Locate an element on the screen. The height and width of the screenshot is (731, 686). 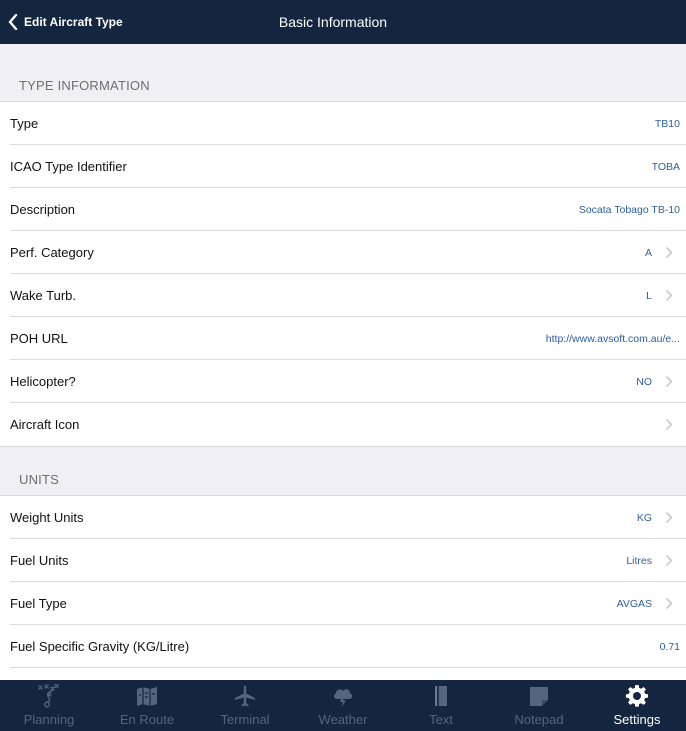
row-value: Litres is located at coordinates (639, 560).